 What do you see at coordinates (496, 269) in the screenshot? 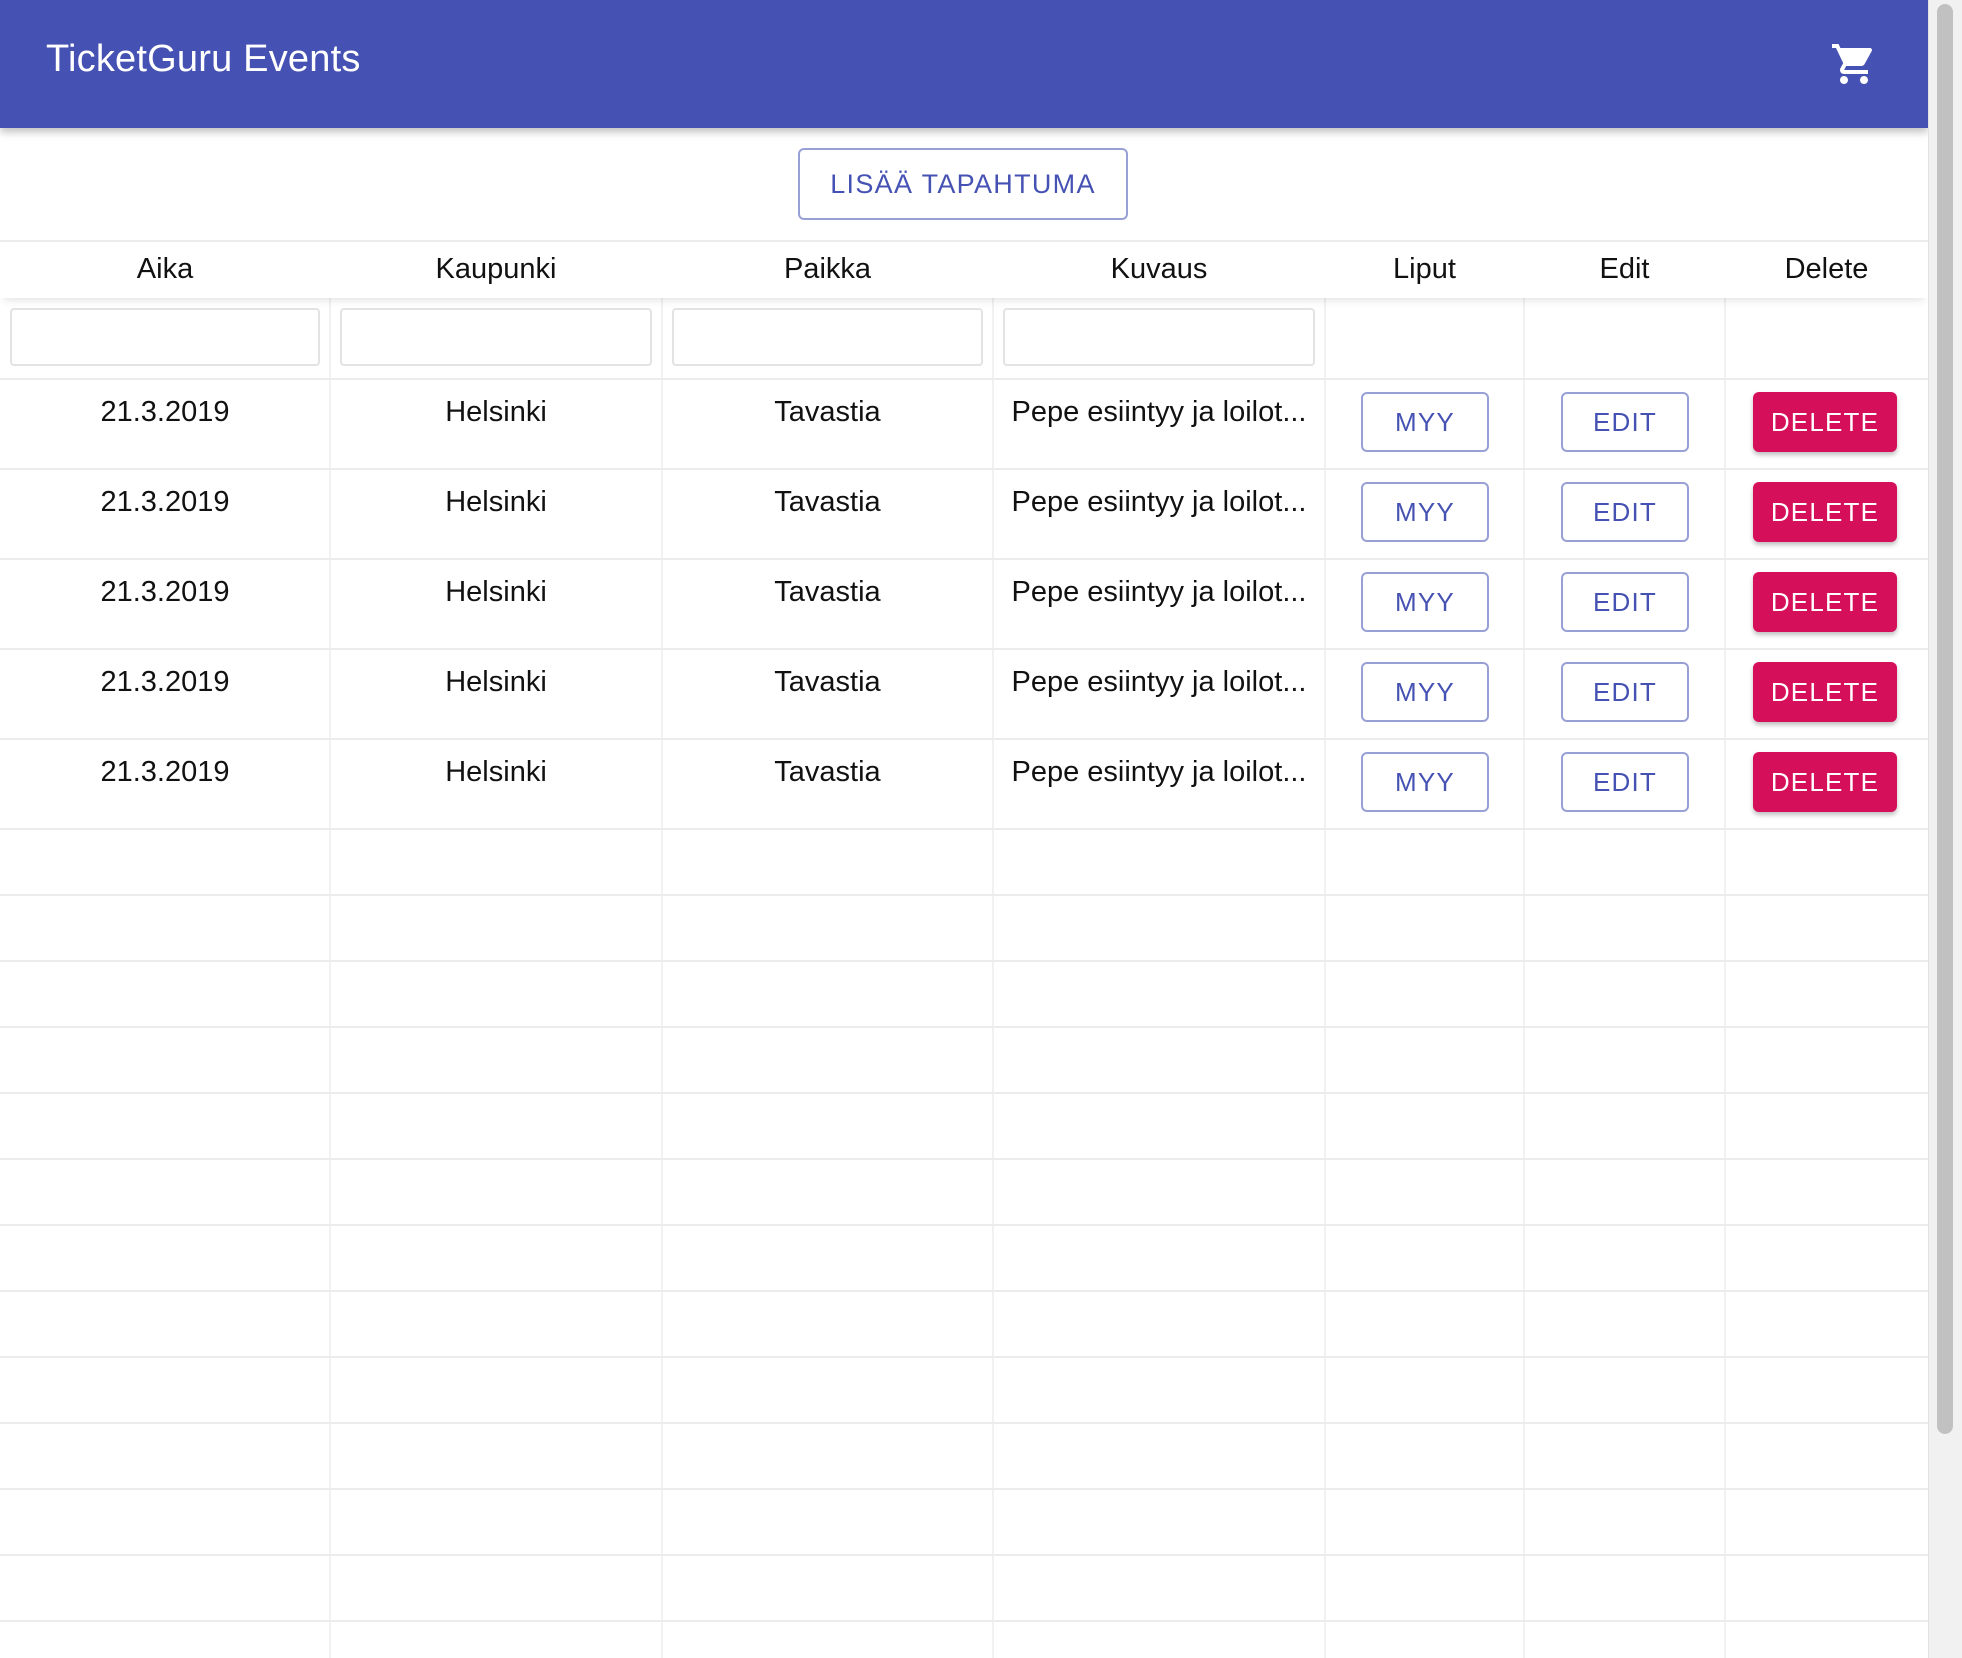
I see `column-header-kaupunki: Kaupunki` at bounding box center [496, 269].